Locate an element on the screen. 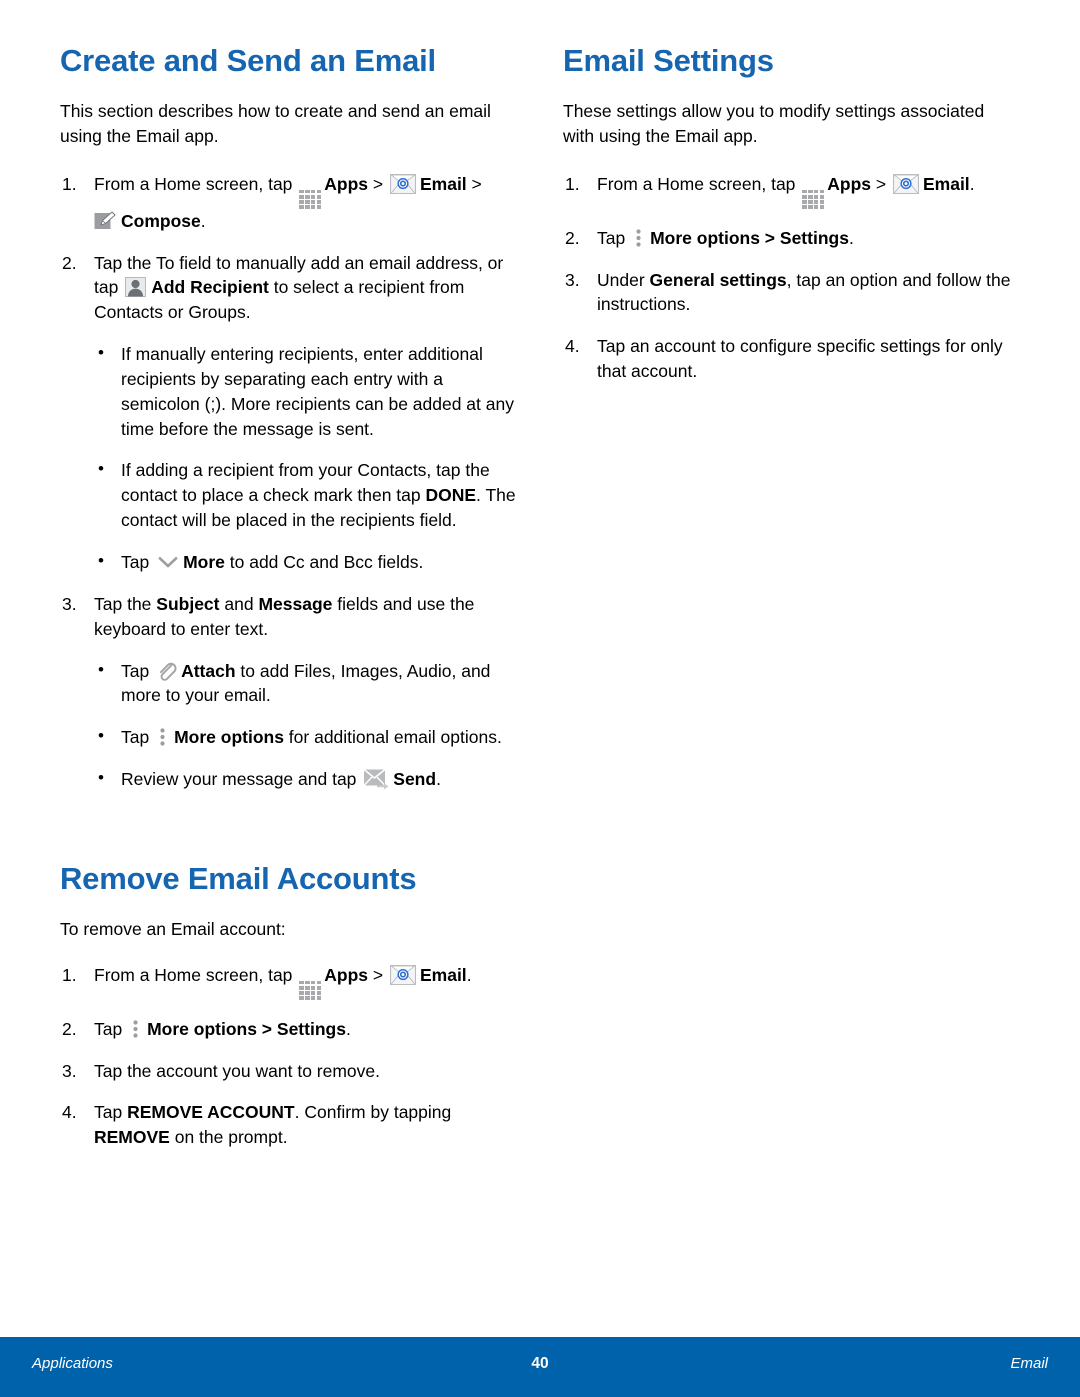 Image resolution: width=1080 pixels, height=1397 pixels. general-settings-label: General settings is located at coordinates (718, 279).